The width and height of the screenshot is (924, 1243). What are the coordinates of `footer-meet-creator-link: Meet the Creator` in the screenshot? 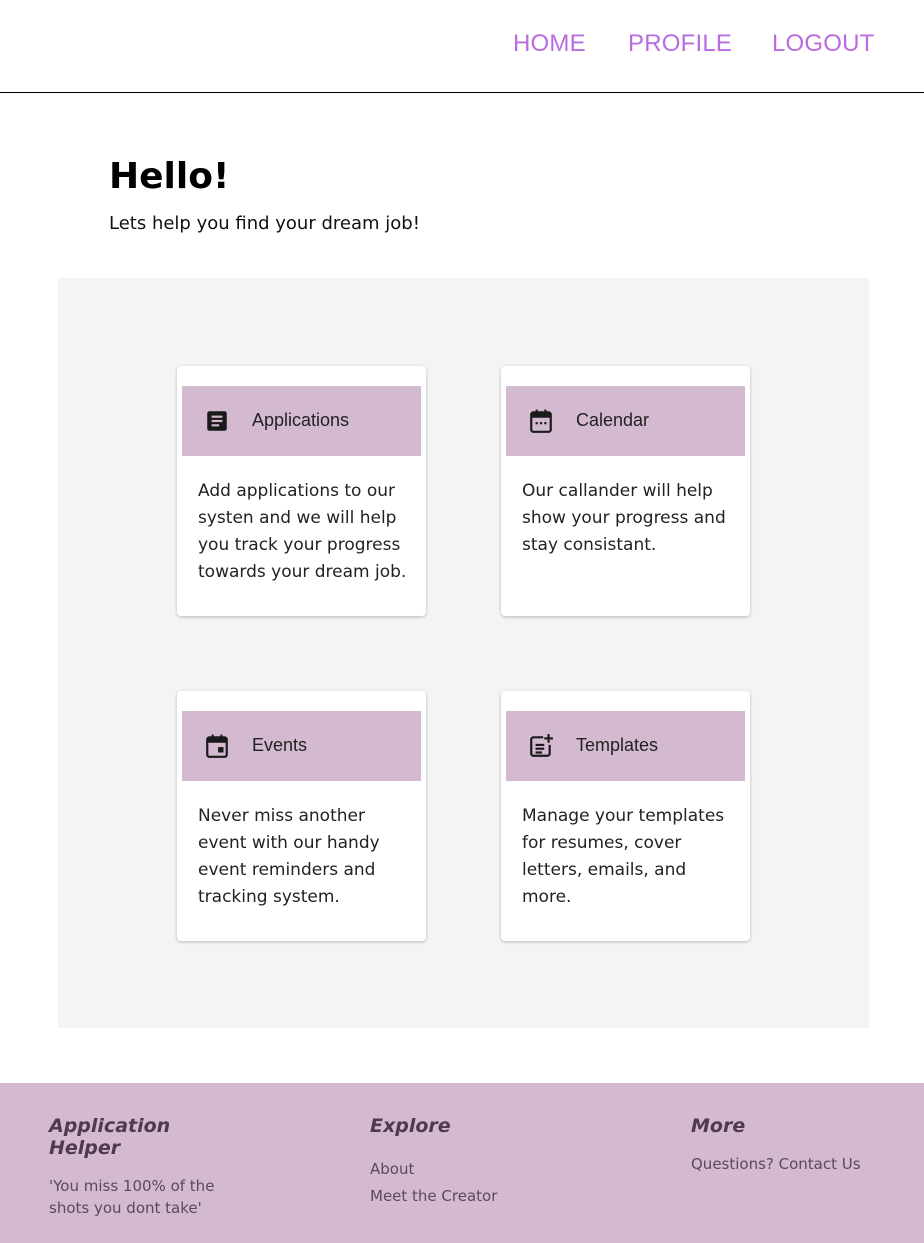 It's located at (433, 1196).